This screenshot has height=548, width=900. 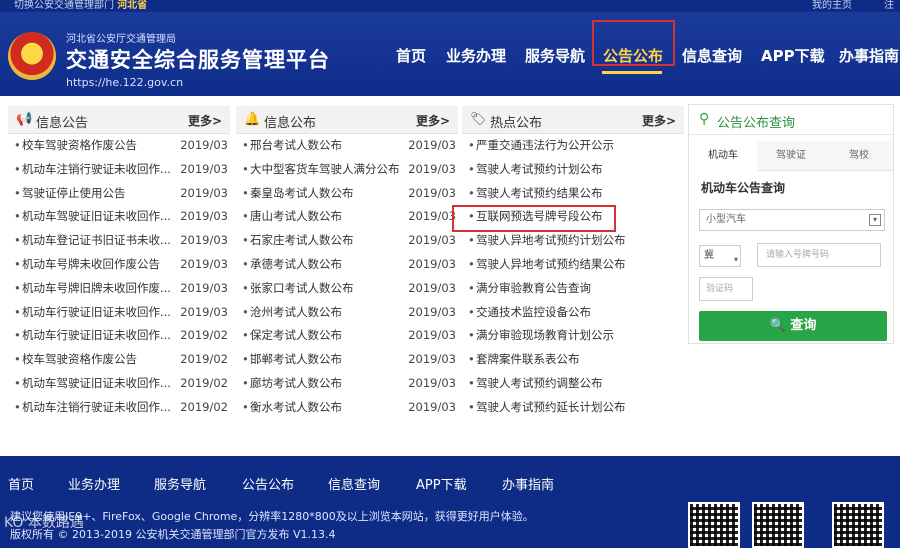 What do you see at coordinates (726, 289) in the screenshot?
I see `captcha-input: 验证码` at bounding box center [726, 289].